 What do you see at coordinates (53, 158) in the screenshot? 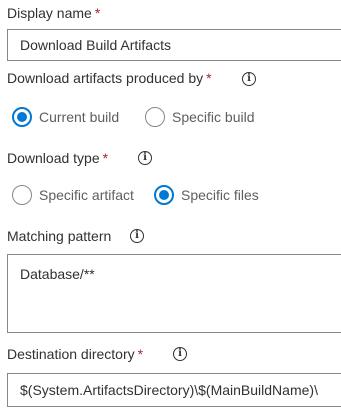
I see `download-type-label-text: Download type` at bounding box center [53, 158].